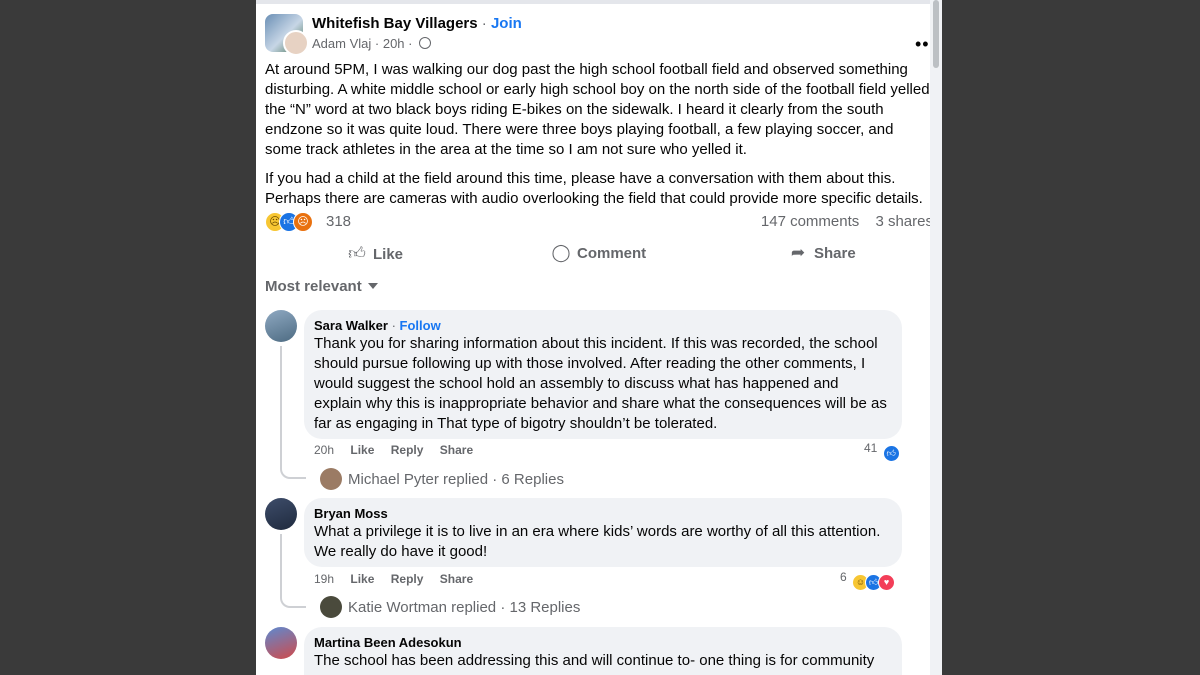 Image resolution: width=1200 pixels, height=675 pixels. I want to click on comment-author-line: Martina Been Adesokun, so click(602, 643).